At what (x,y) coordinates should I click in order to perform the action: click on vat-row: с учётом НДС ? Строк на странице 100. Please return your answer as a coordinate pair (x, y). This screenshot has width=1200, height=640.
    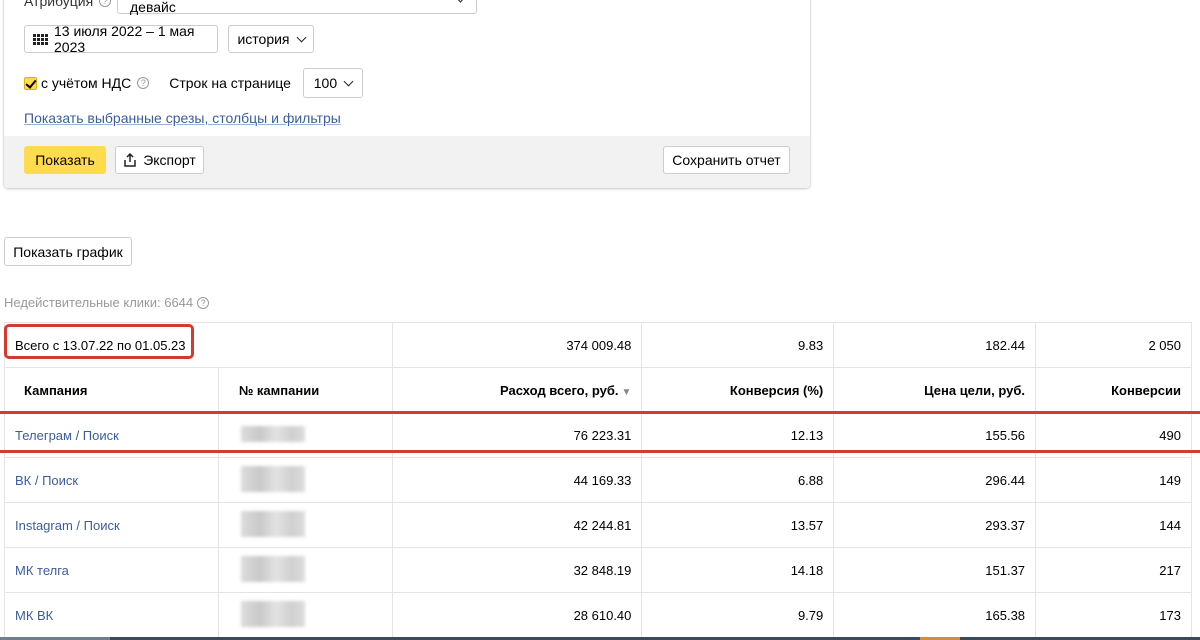
    Looking at the image, I should click on (193, 83).